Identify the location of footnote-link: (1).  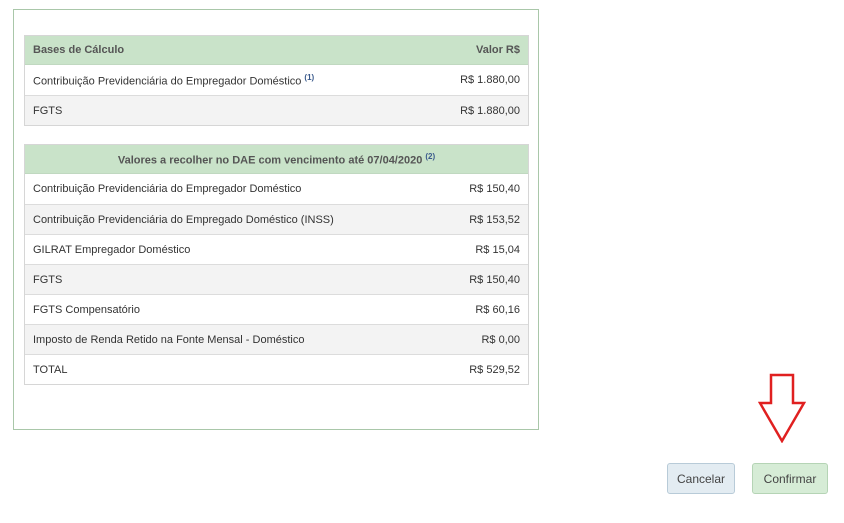
(309, 77).